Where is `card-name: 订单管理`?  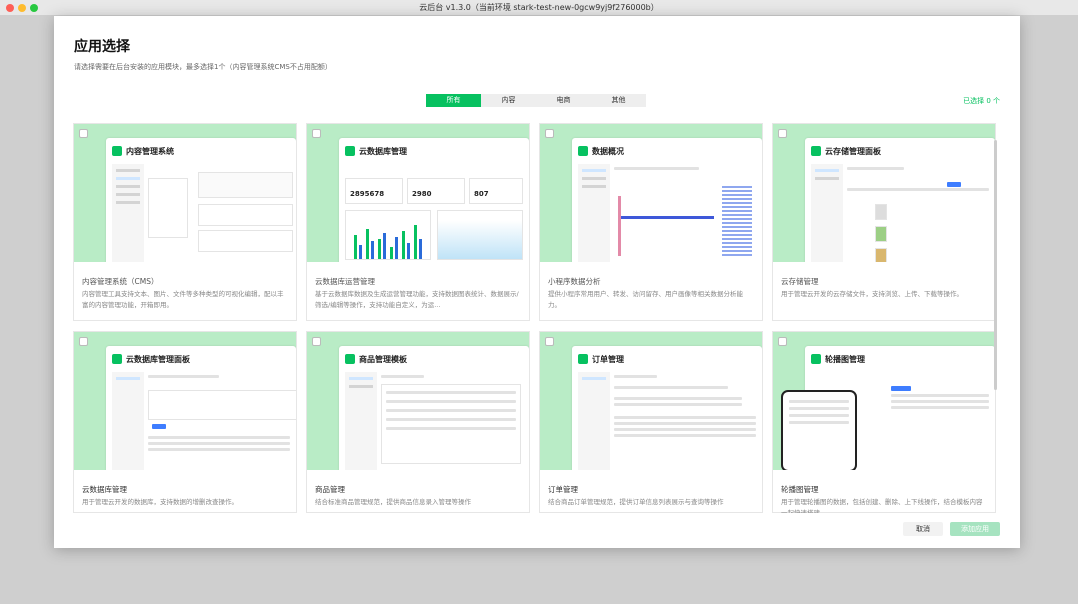
card-name: 订单管理 is located at coordinates (563, 489).